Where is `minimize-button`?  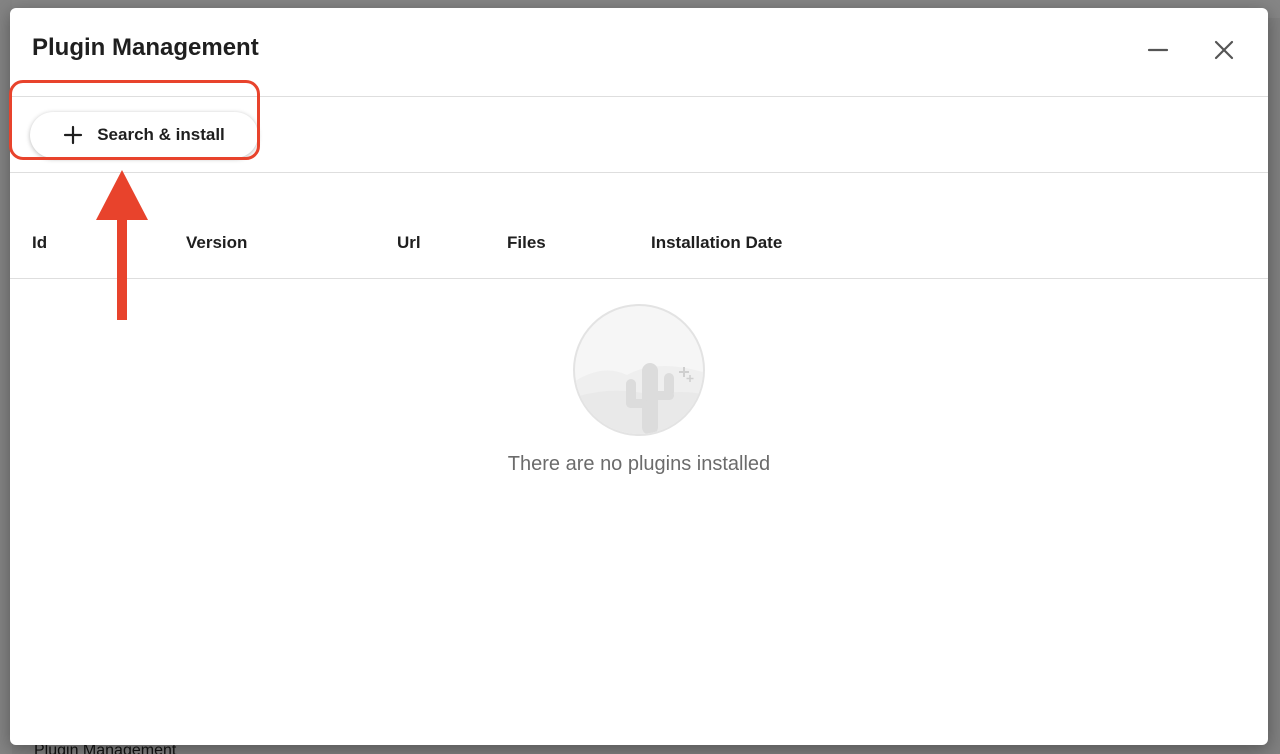 minimize-button is located at coordinates (1158, 50).